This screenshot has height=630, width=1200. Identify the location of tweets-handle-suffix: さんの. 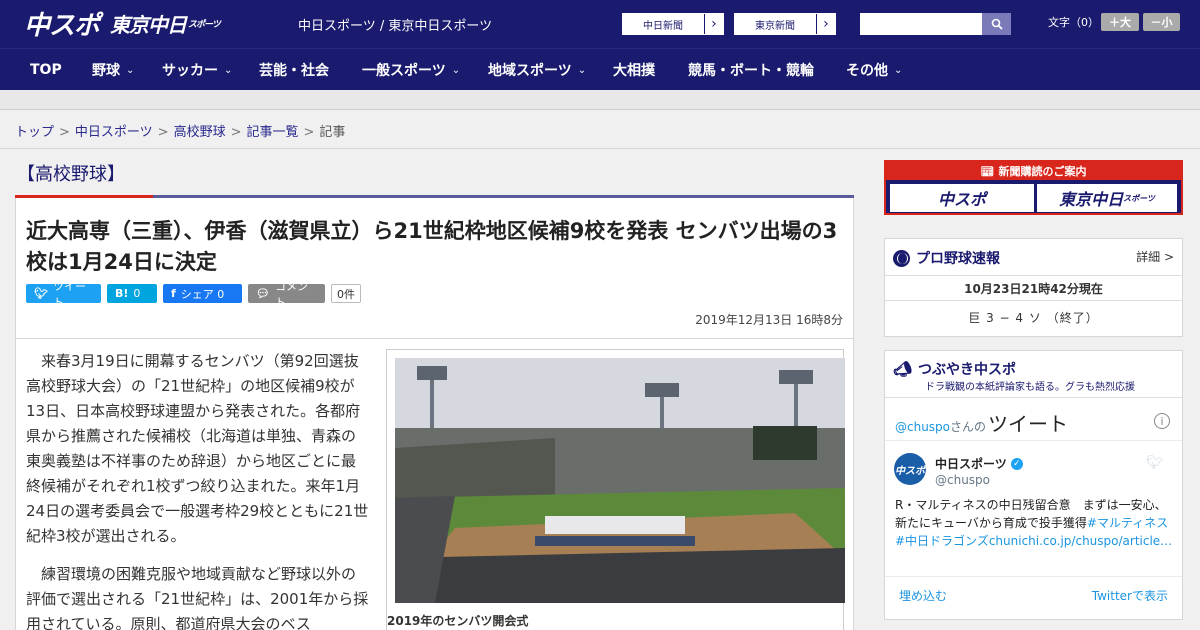
(968, 427).